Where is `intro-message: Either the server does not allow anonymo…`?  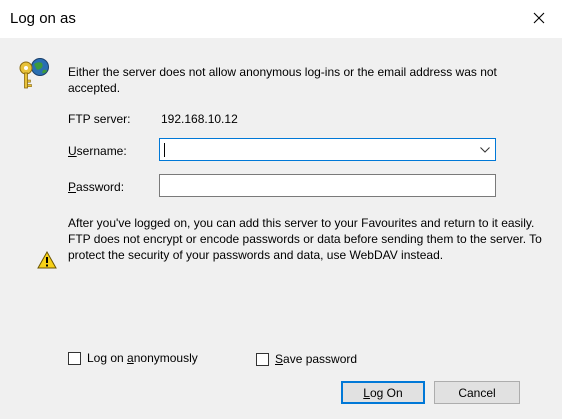
intro-message: Either the server does not allow anonymo… is located at coordinates (282, 80).